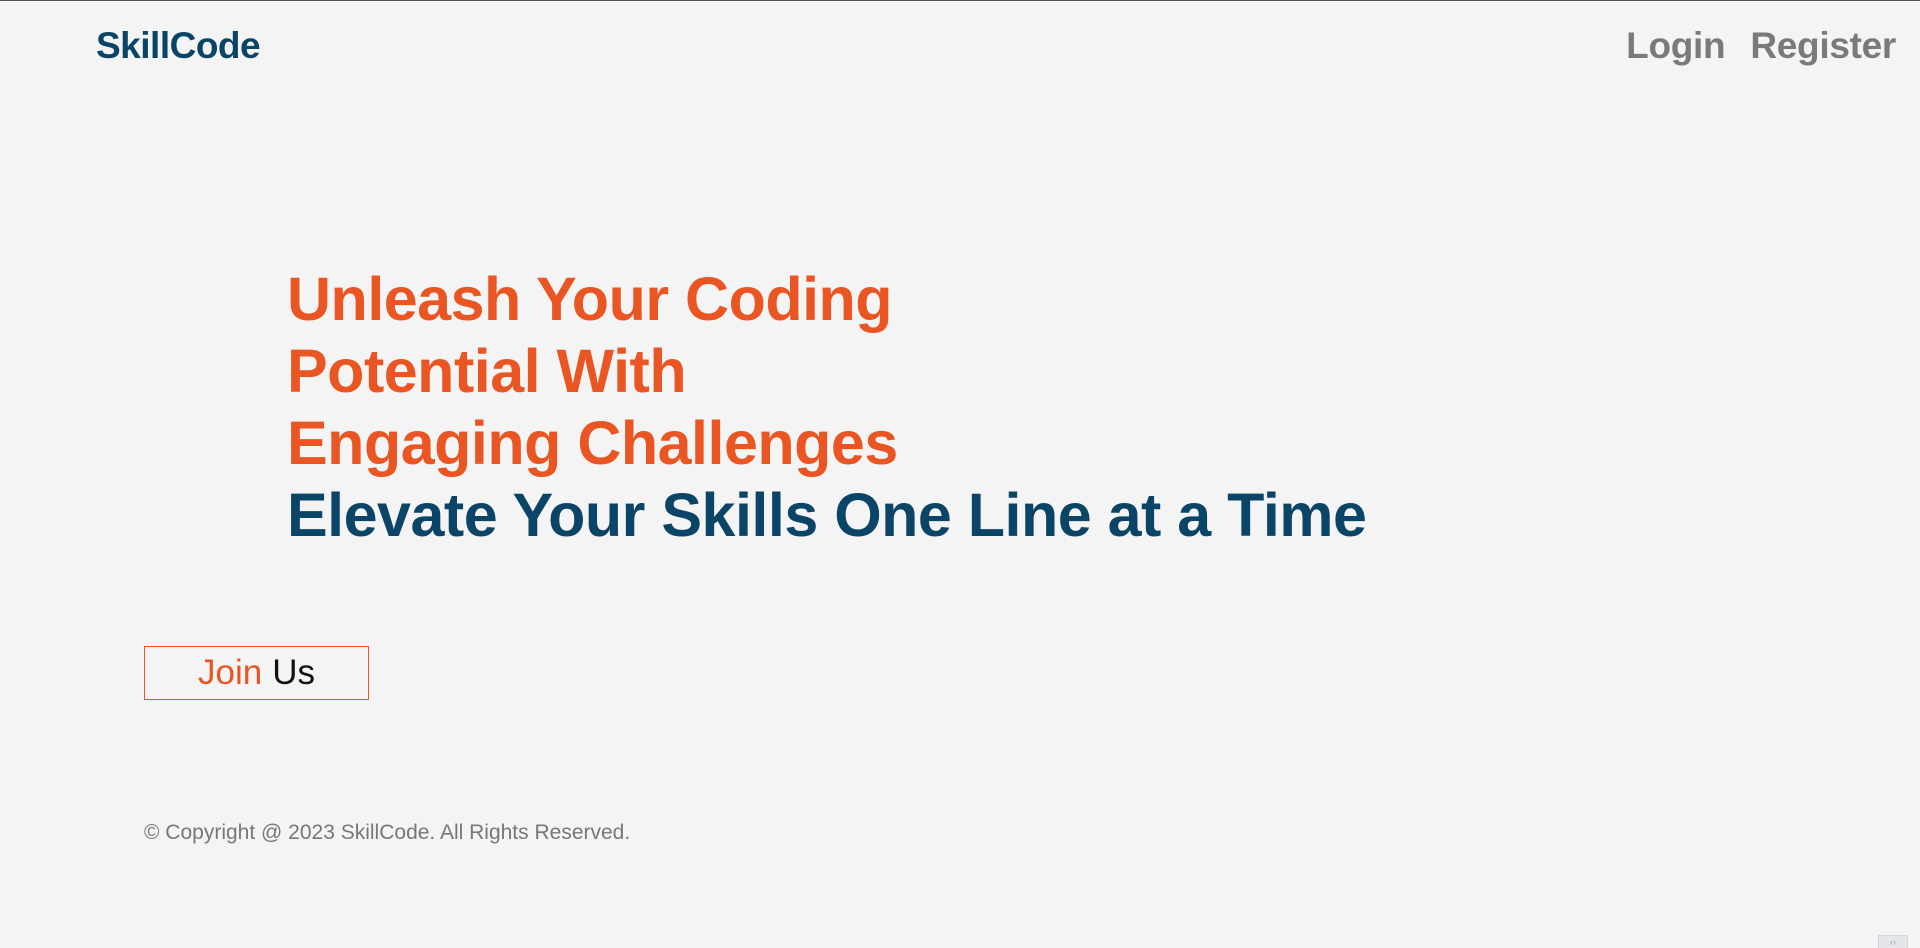  What do you see at coordinates (1675, 46) in the screenshot?
I see `login-link: Login` at bounding box center [1675, 46].